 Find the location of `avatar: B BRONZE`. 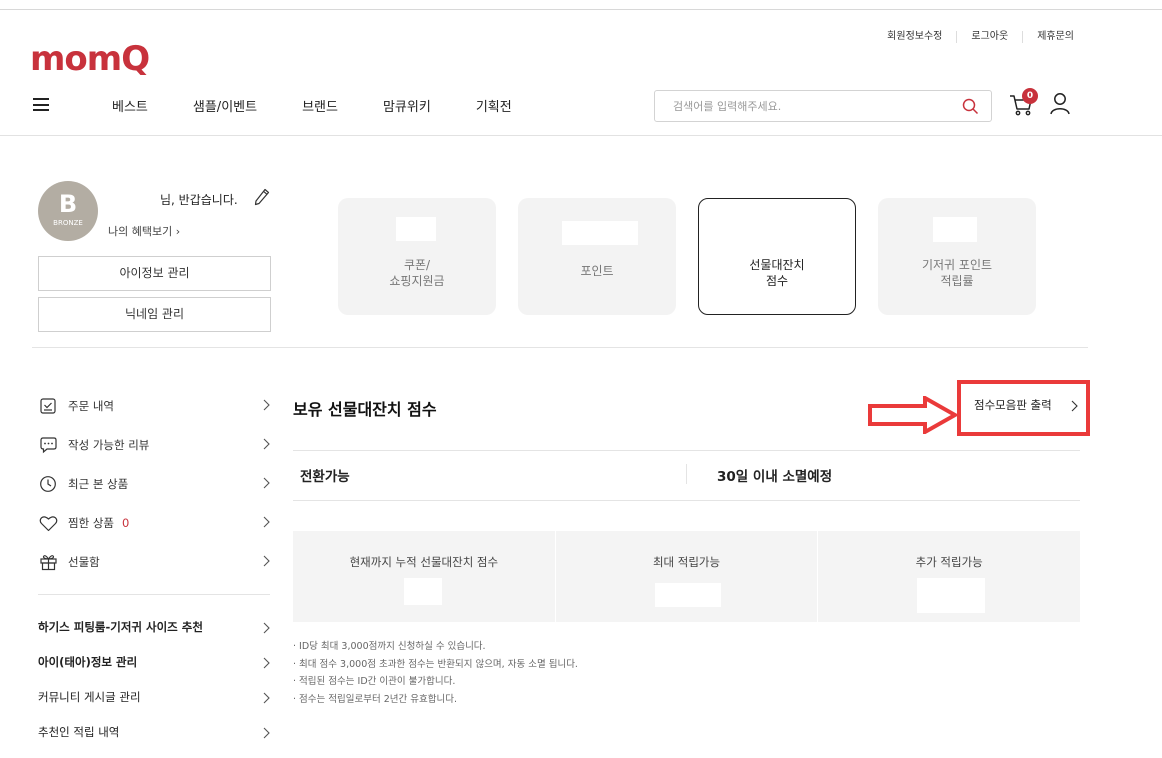

avatar: B BRONZE is located at coordinates (68, 211).